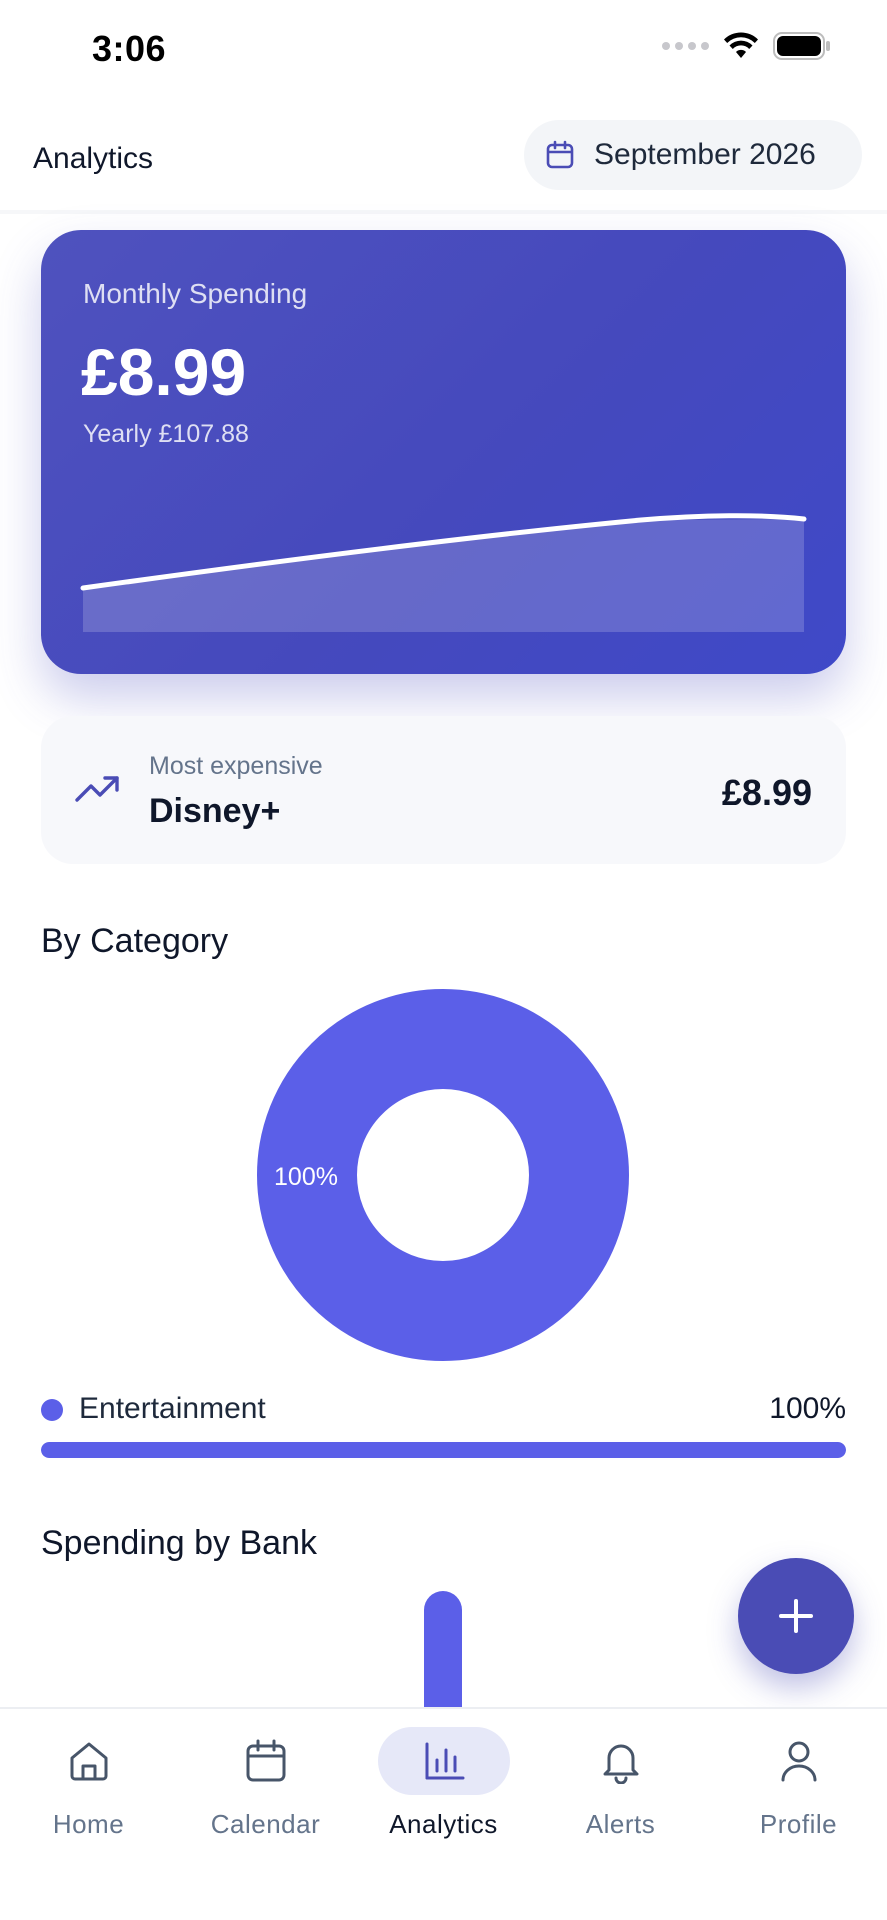 The width and height of the screenshot is (887, 1920). What do you see at coordinates (766, 792) in the screenshot?
I see `most-expensive-price: £8.99` at bounding box center [766, 792].